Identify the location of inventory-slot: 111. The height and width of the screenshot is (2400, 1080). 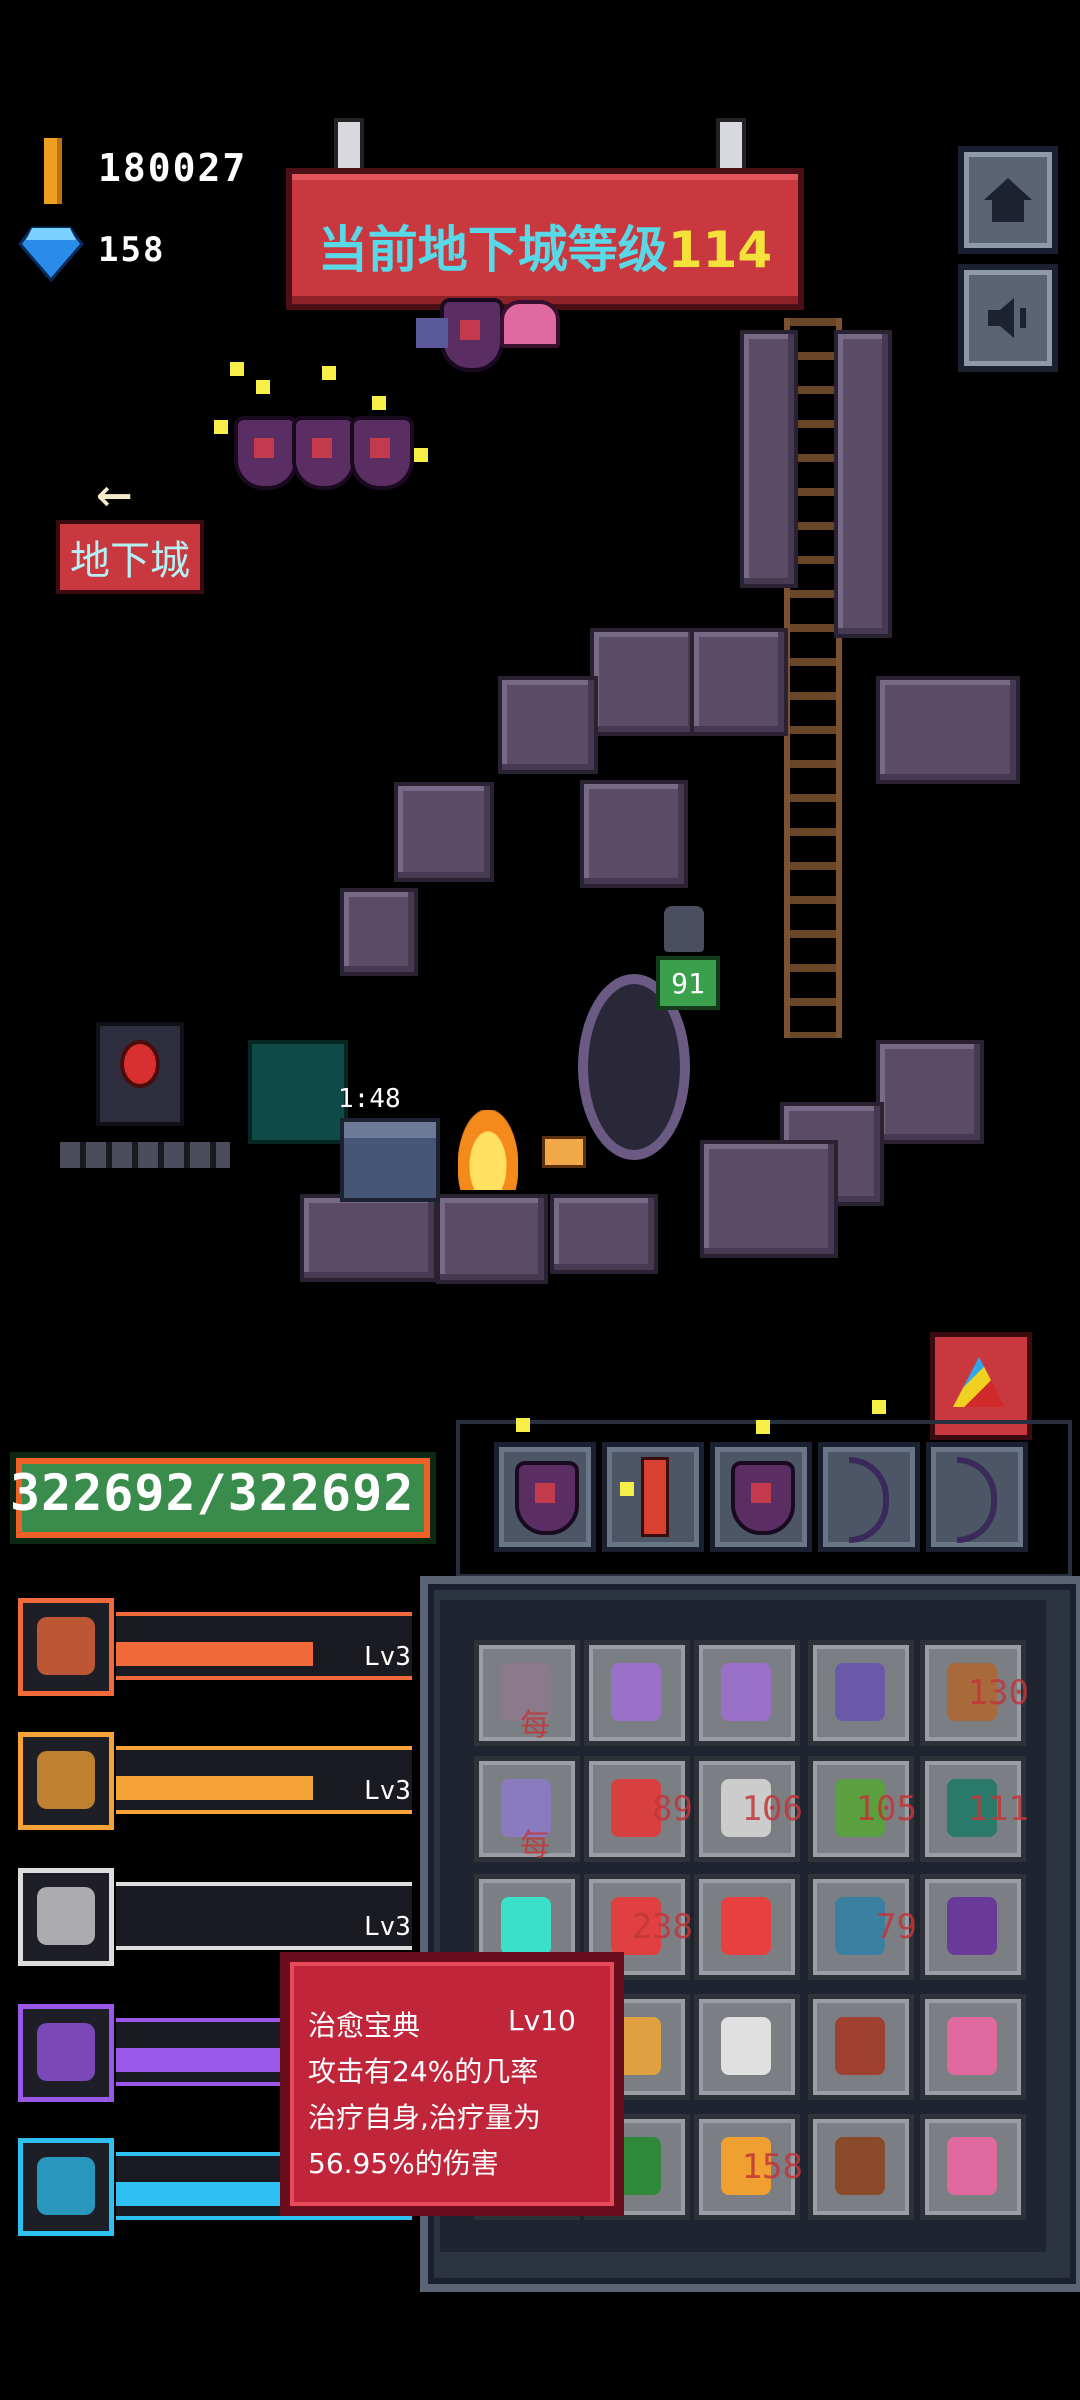
(974, 1809).